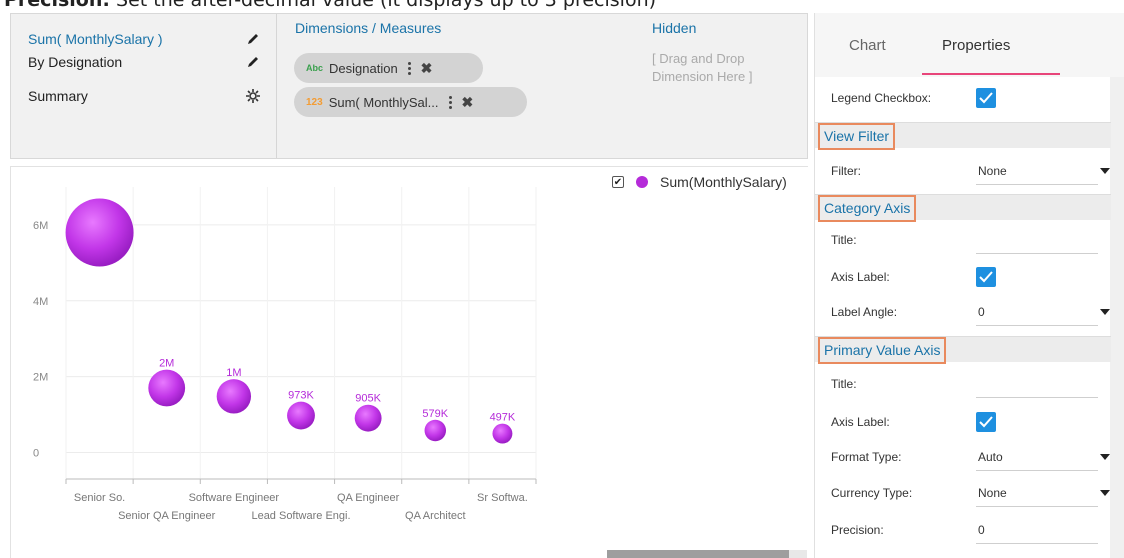  Describe the element at coordinates (368, 28) in the screenshot. I see `dimensions-measures-title: Dimensions / Measures` at that location.